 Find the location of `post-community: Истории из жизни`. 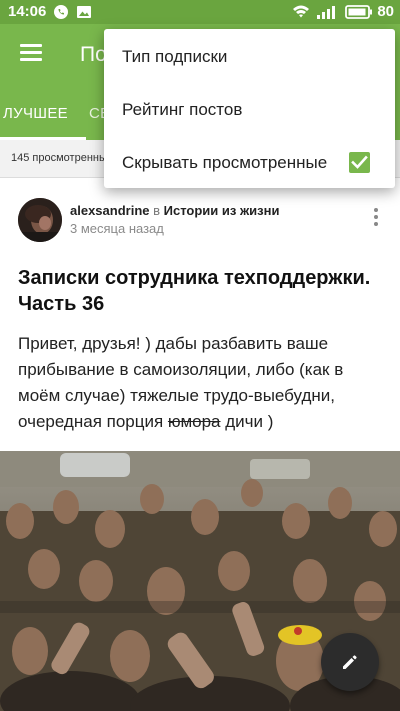

post-community: Истории из жизни is located at coordinates (222, 210).